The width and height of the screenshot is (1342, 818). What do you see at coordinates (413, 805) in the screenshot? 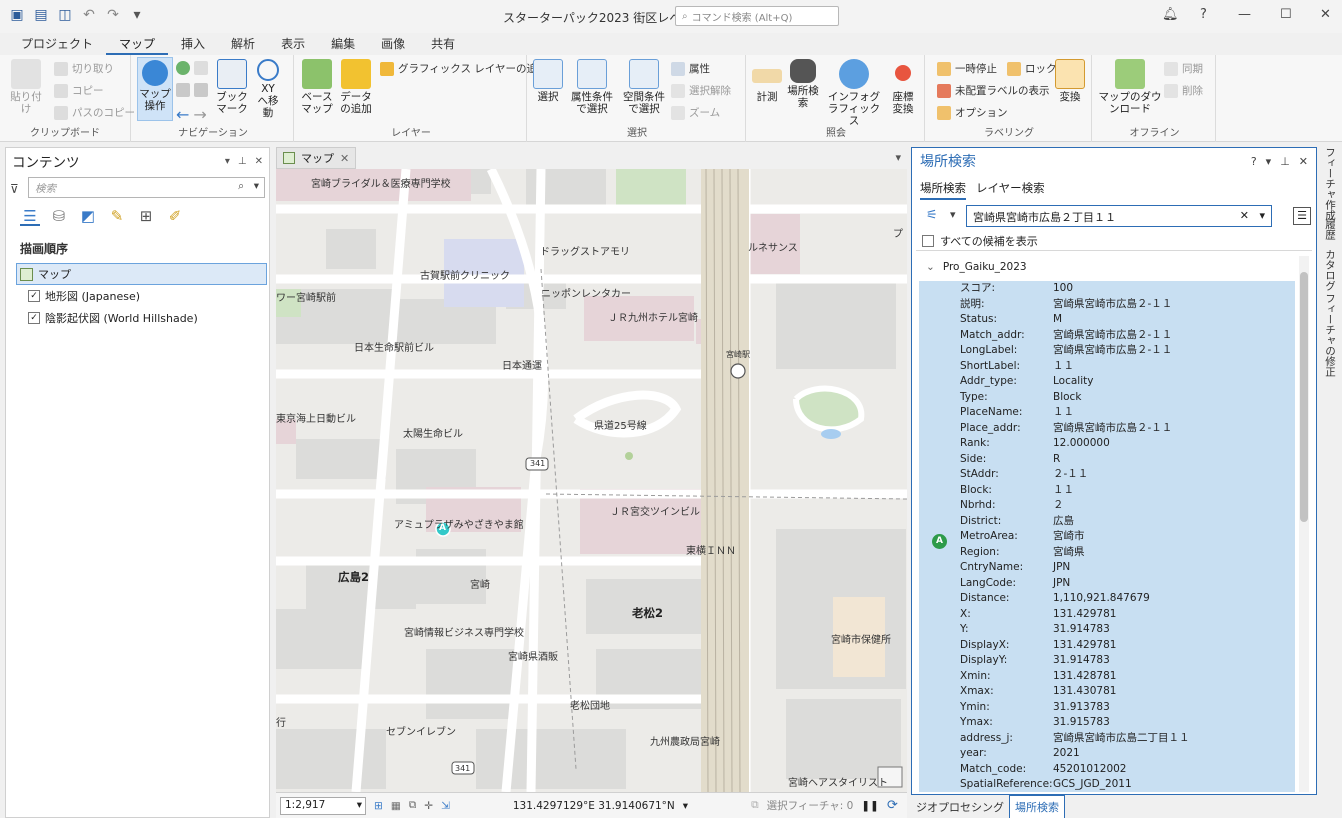
I see `fixed-extent-icon: ⧉` at bounding box center [413, 805].